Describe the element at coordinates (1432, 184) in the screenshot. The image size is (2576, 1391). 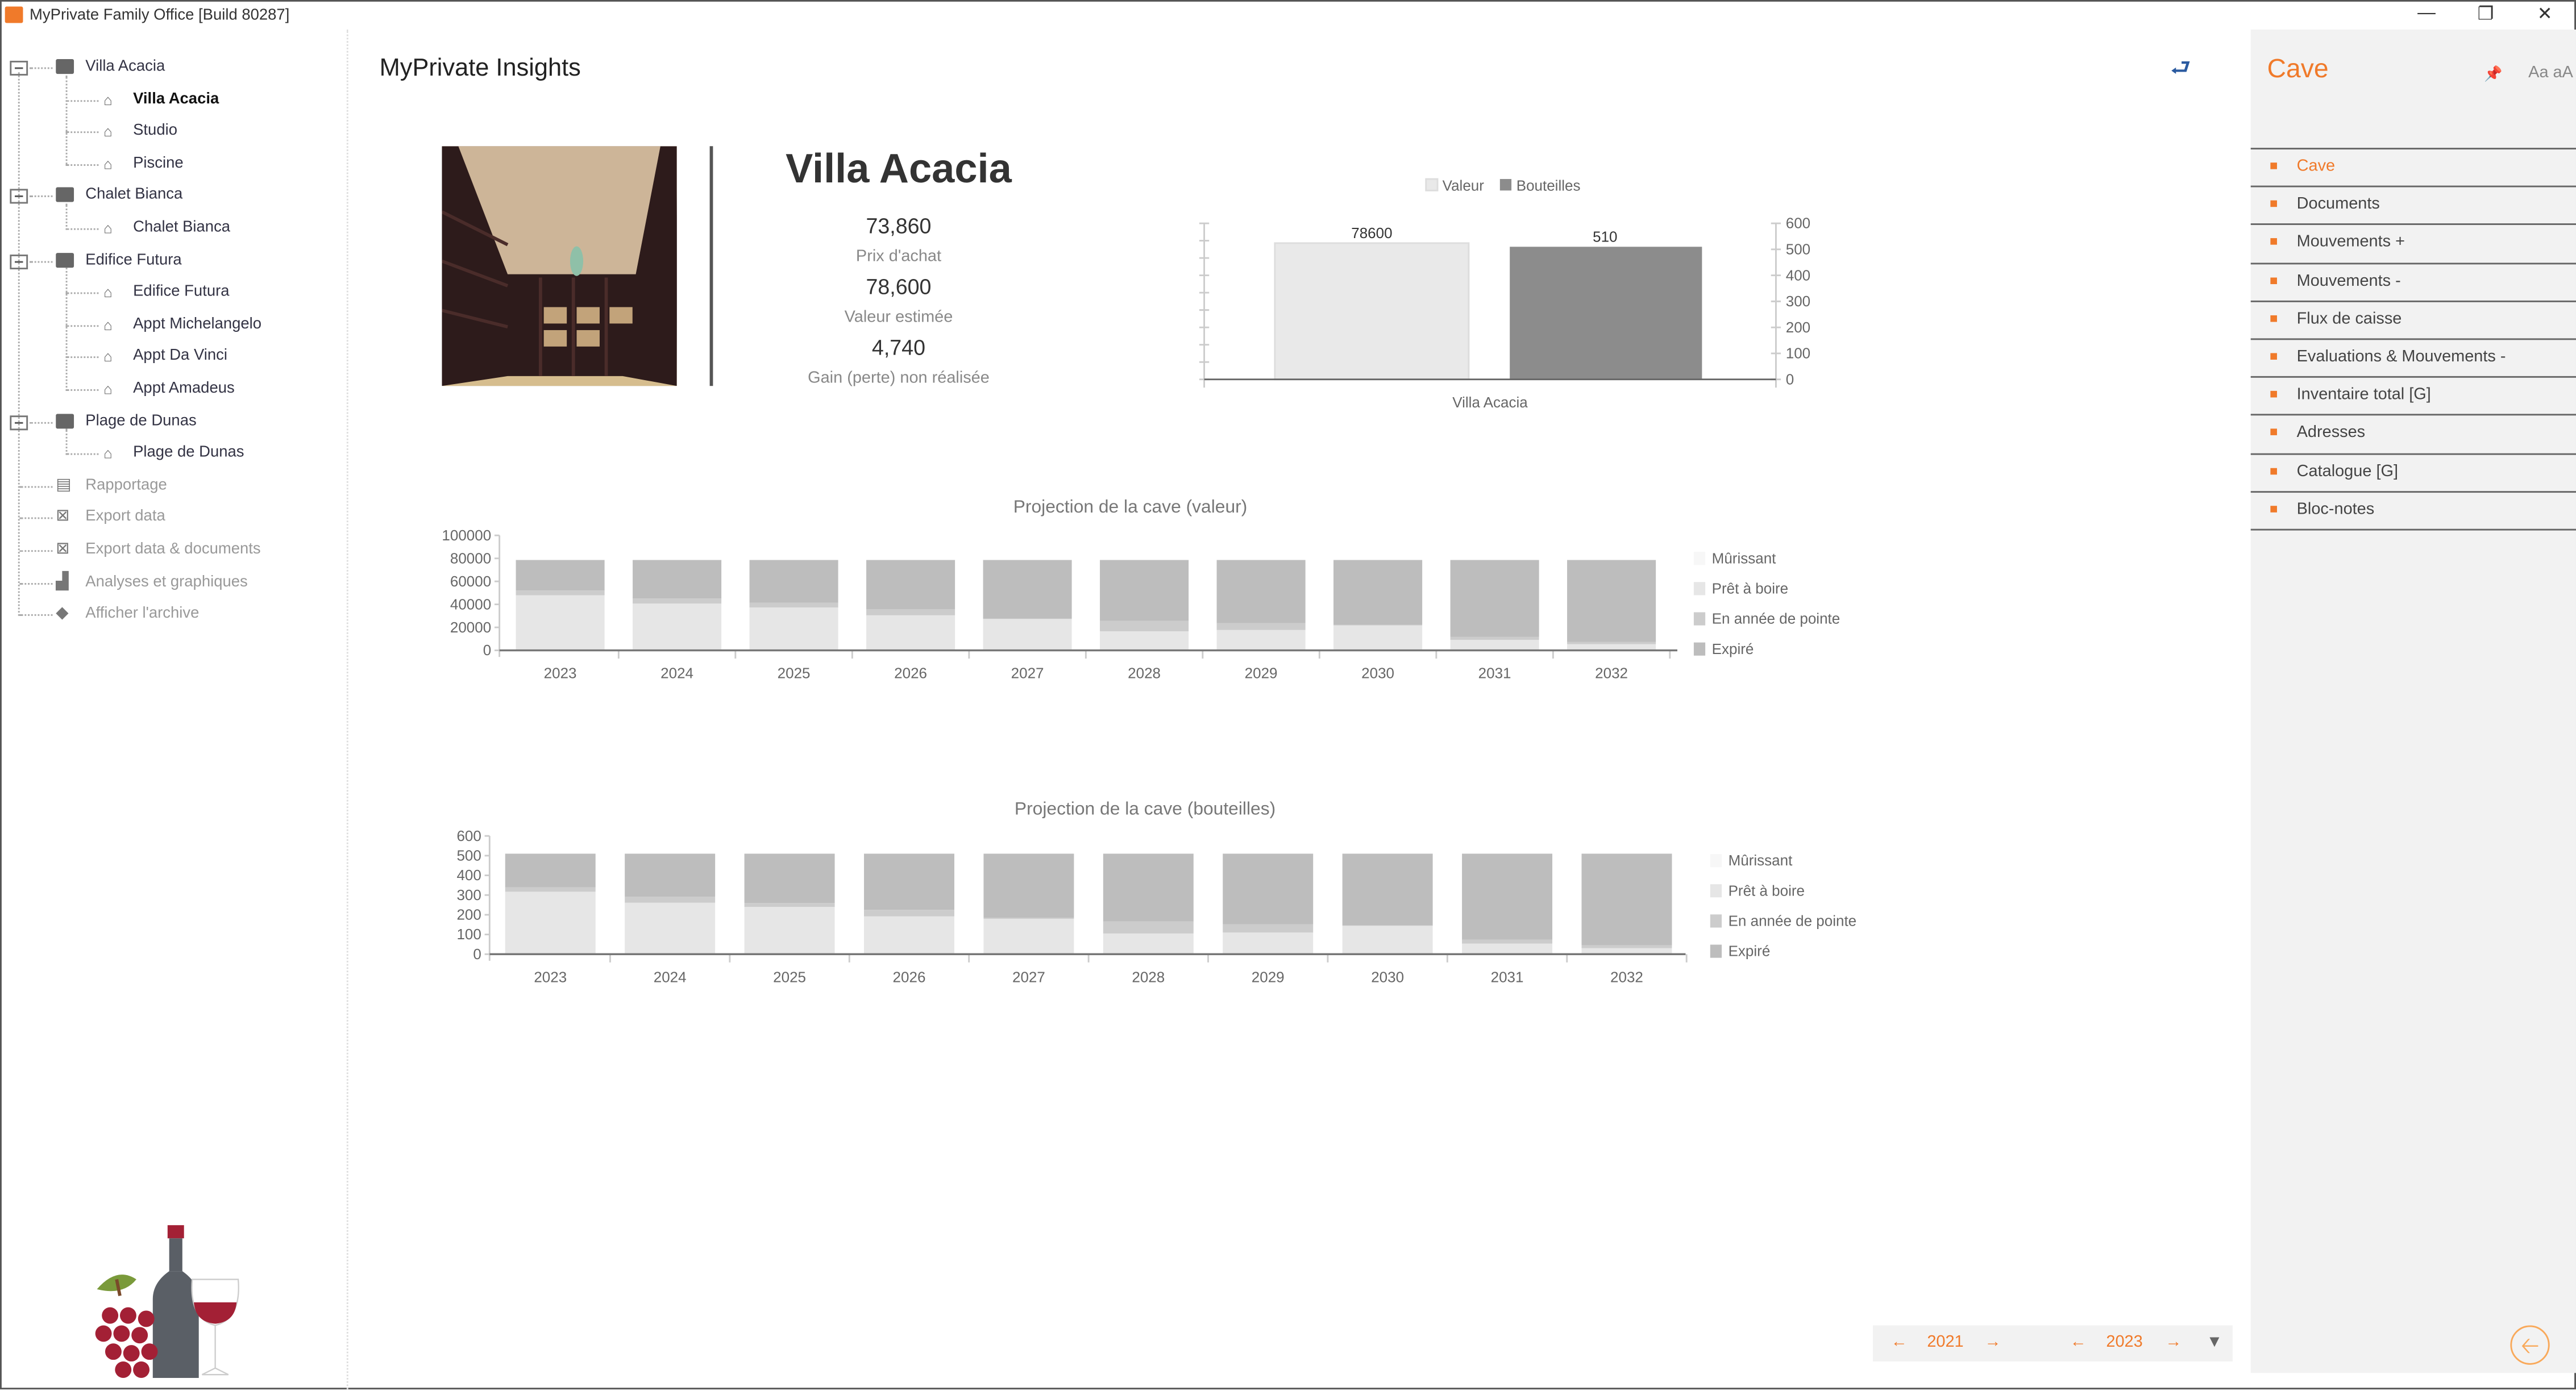
I see `legend-swatch-valeur` at that location.